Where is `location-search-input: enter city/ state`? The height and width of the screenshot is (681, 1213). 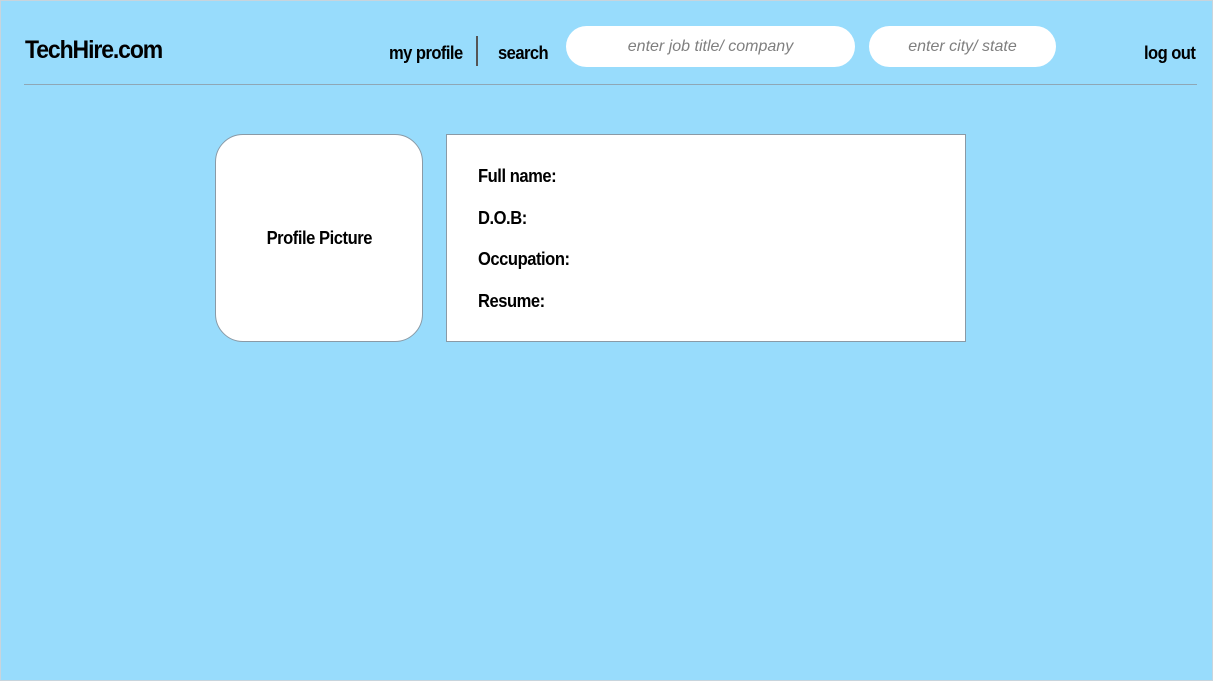
location-search-input: enter city/ state is located at coordinates (962, 46).